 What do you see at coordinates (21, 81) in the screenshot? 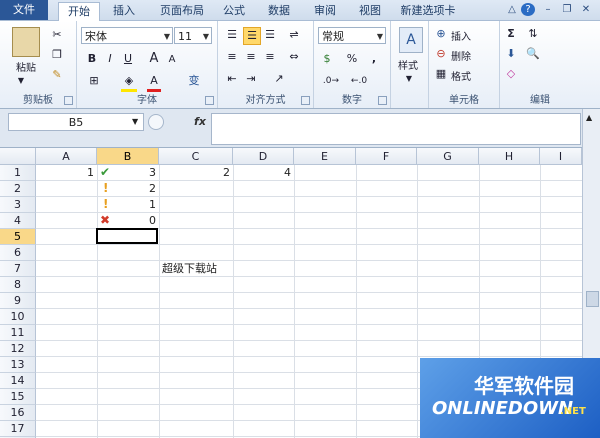
I see `paste-dropdown-icon: ▼` at bounding box center [21, 81].